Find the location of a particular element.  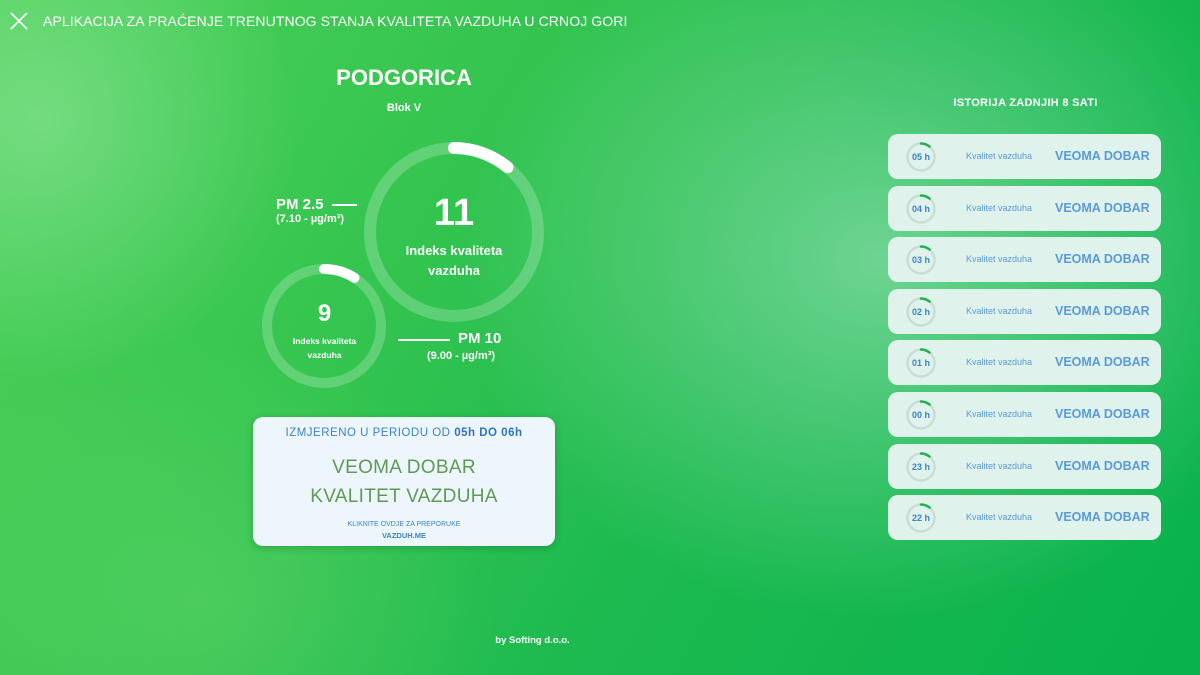

recommendation-text: KLIKNITE OVDJE ZA PREPORUKE is located at coordinates (404, 524).